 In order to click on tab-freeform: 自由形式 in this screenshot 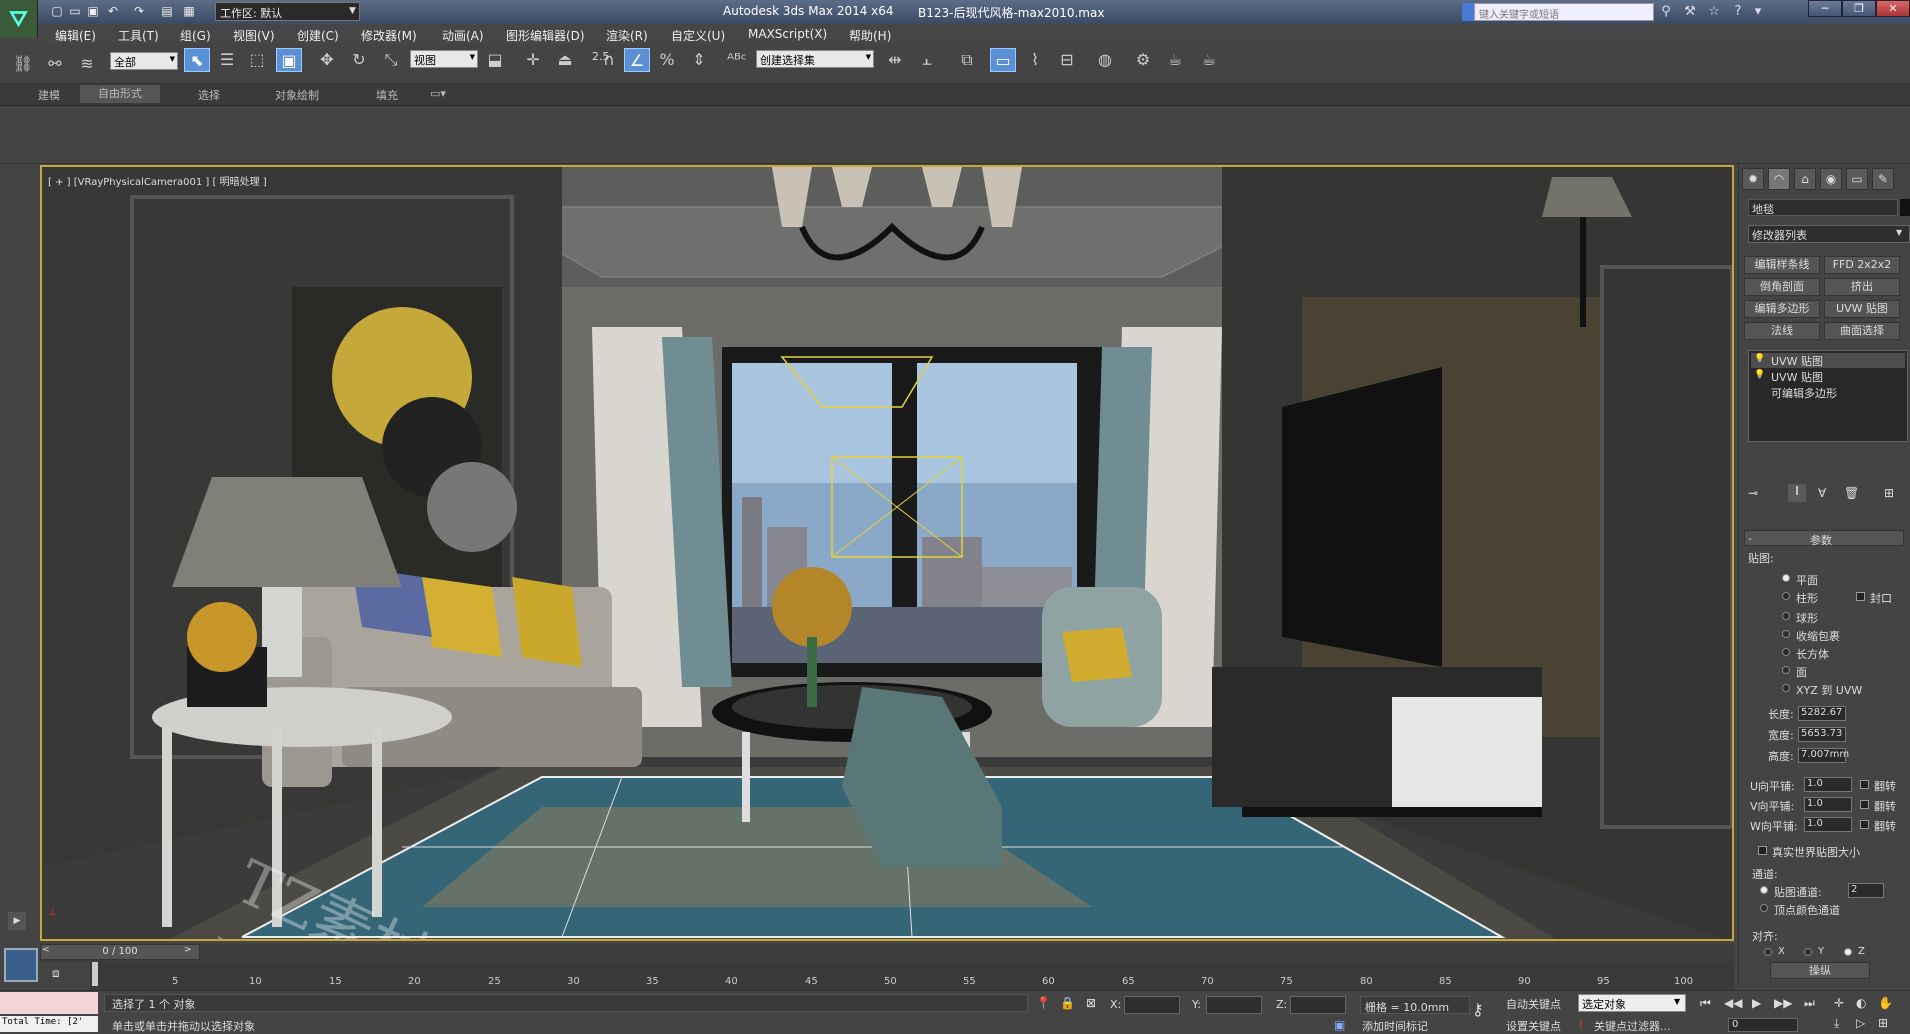, I will do `click(120, 94)`.